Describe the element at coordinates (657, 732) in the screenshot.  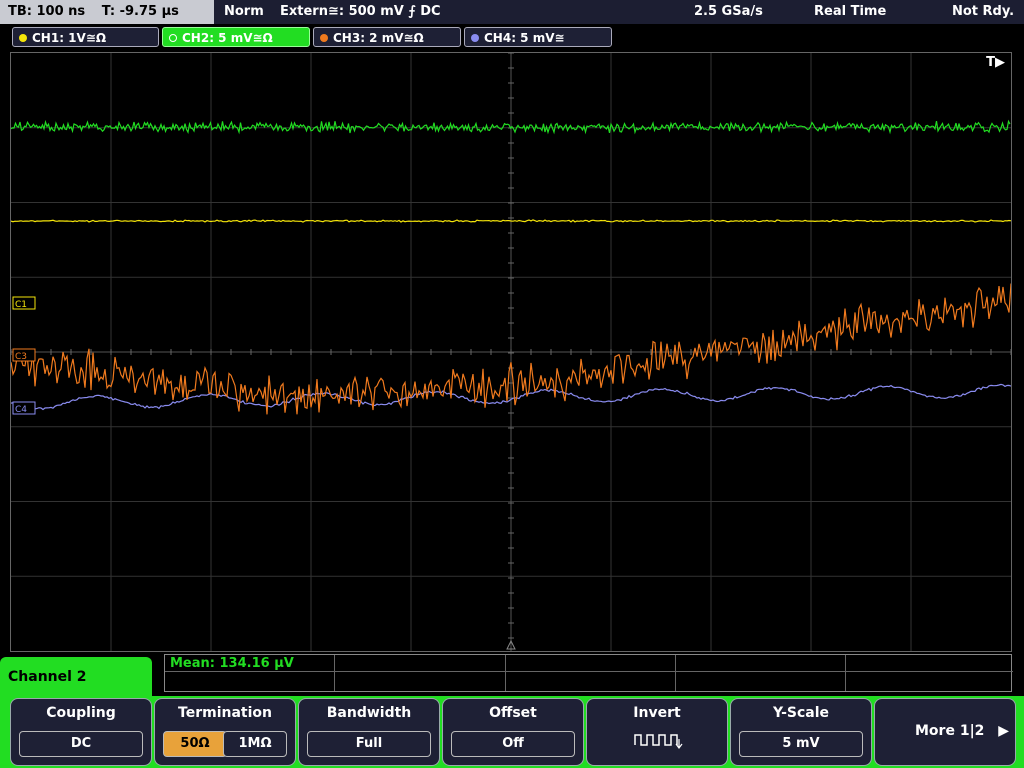
I see `invert-softkey: Invert` at that location.